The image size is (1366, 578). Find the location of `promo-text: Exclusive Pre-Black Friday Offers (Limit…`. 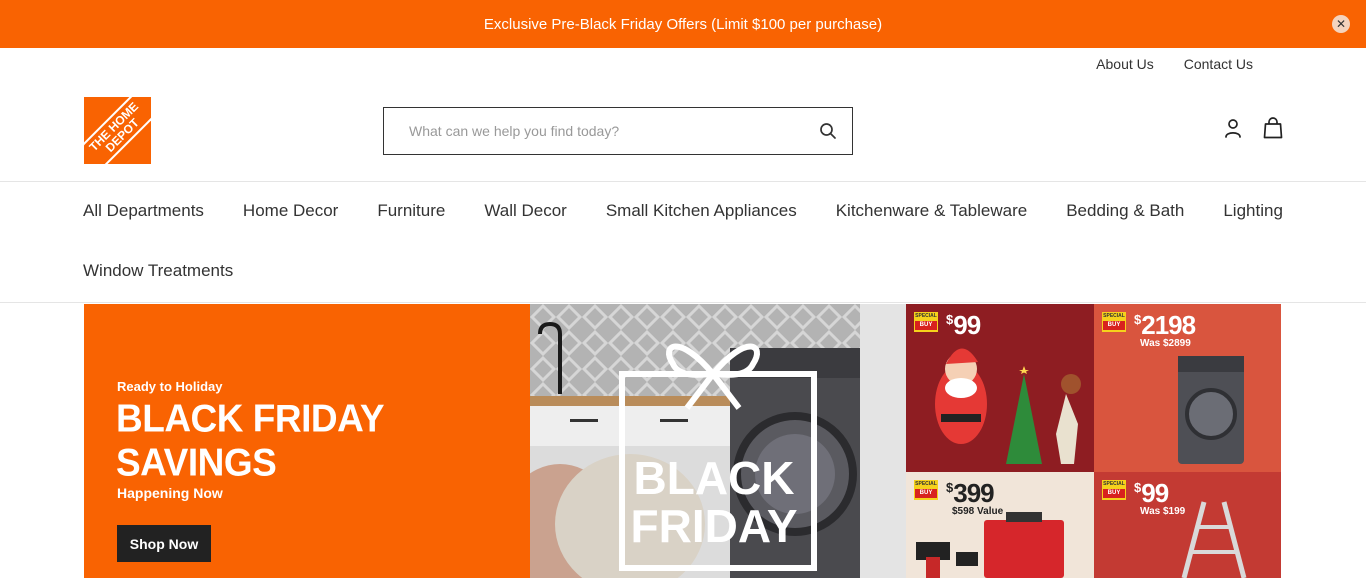

promo-text: Exclusive Pre-Black Friday Offers (Limit… is located at coordinates (683, 24).